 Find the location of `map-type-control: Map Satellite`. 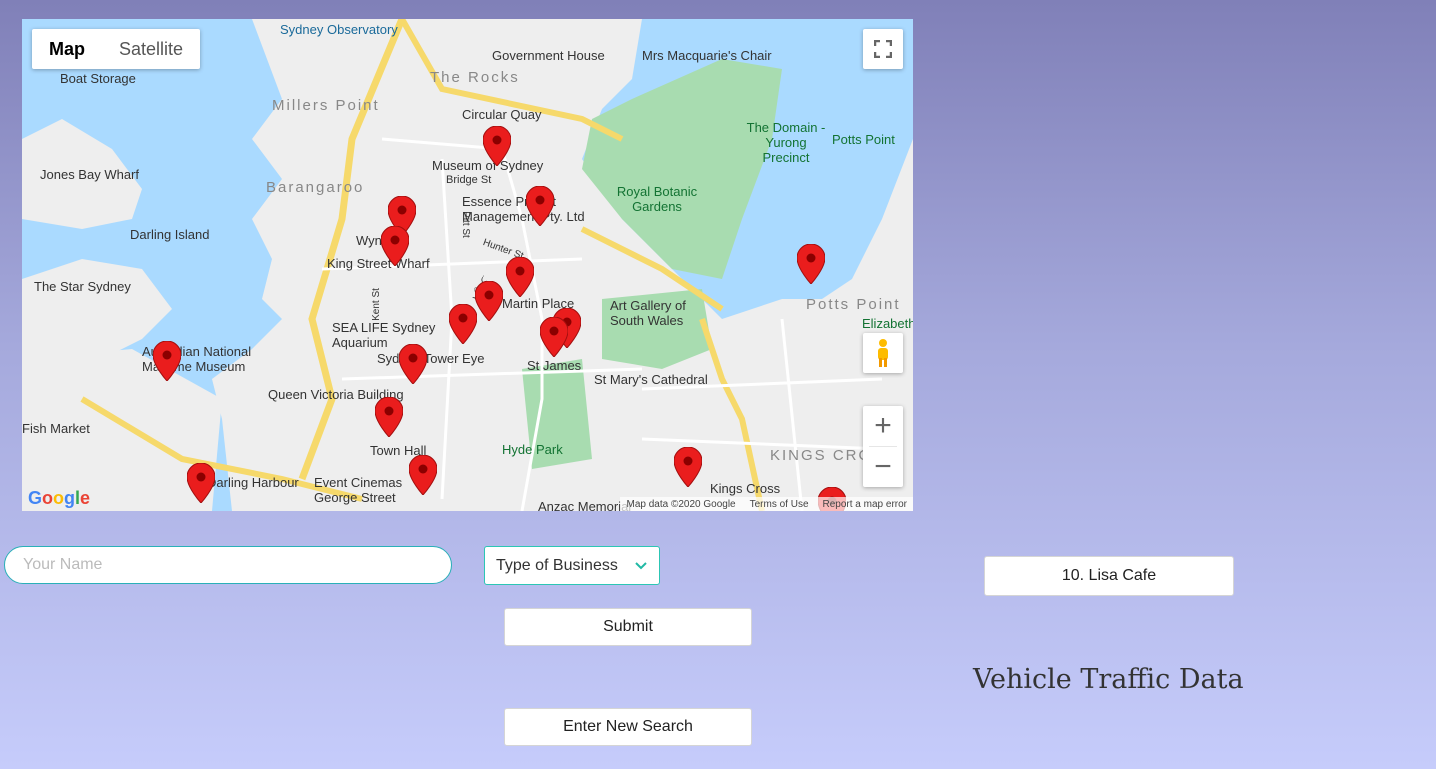

map-type-control: Map Satellite is located at coordinates (116, 49).